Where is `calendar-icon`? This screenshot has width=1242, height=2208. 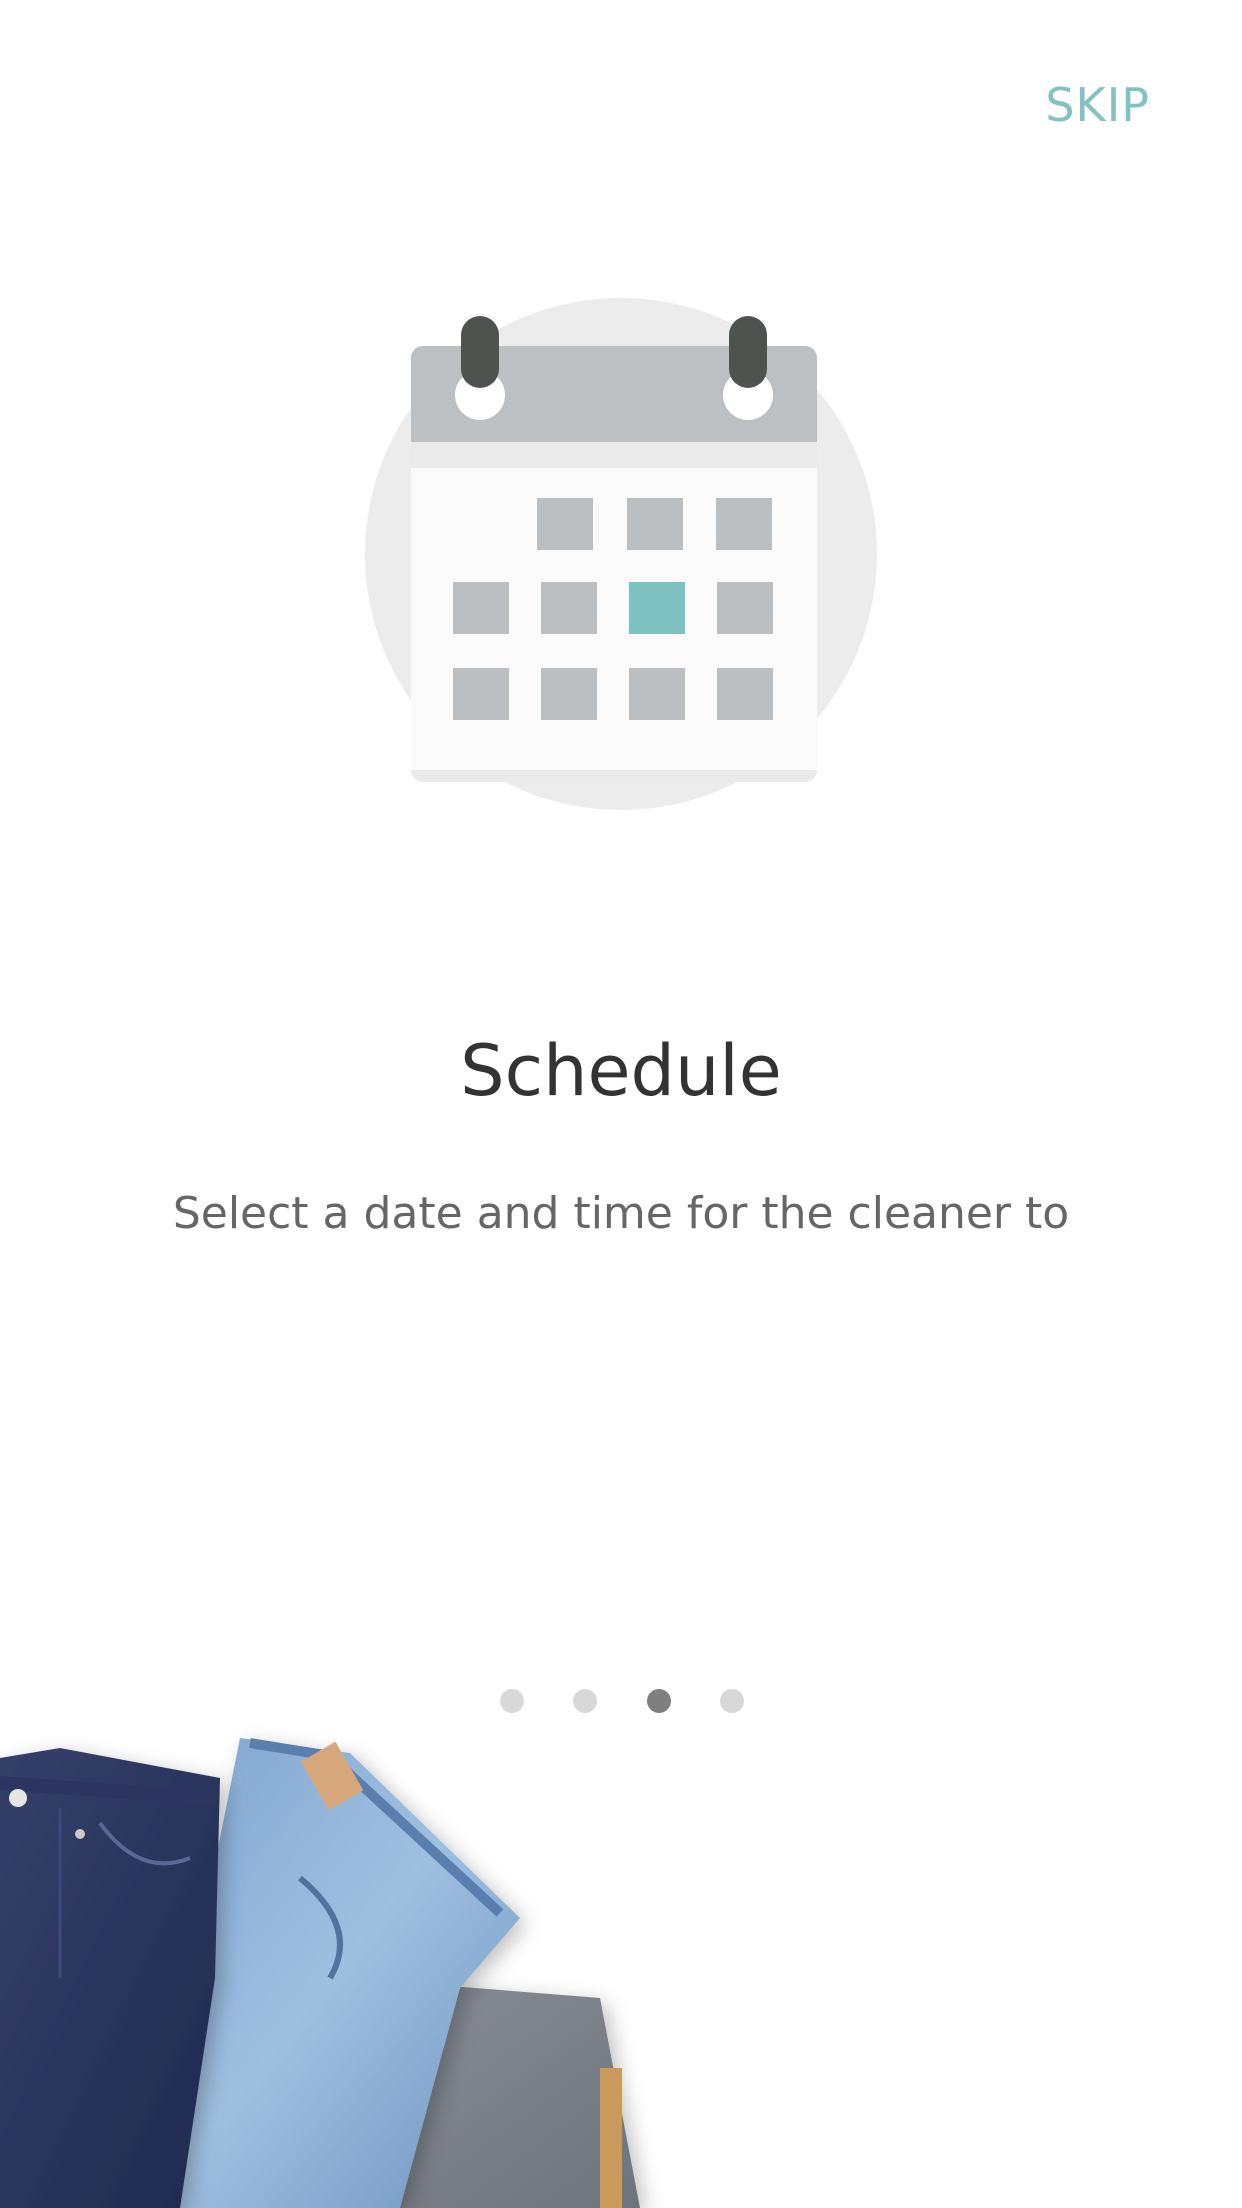
calendar-icon is located at coordinates (621, 554).